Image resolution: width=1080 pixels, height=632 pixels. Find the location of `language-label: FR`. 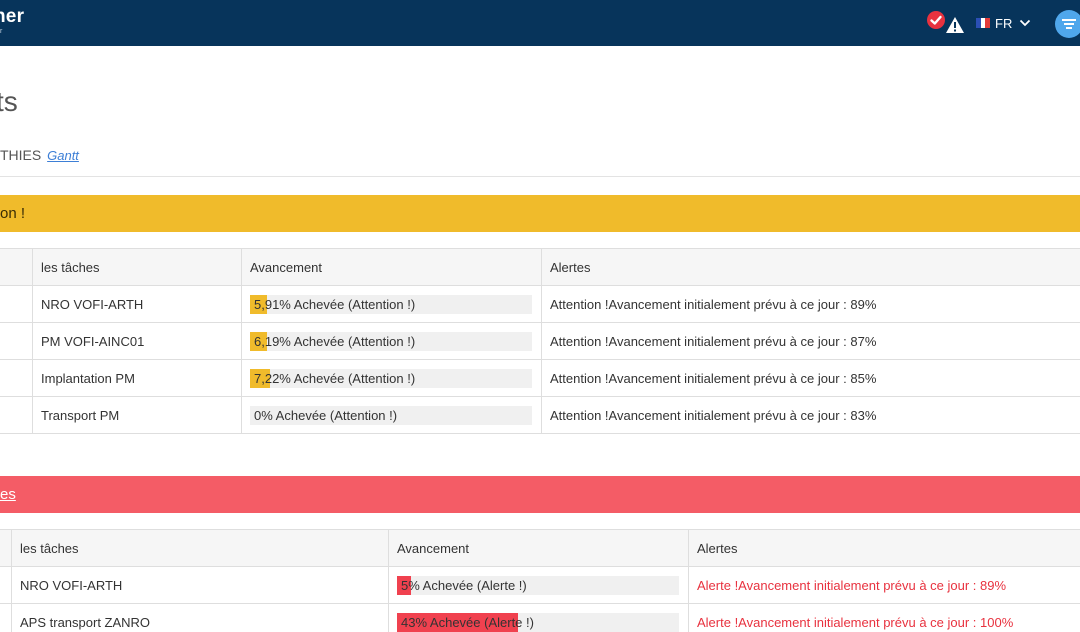

language-label: FR is located at coordinates (1004, 23).